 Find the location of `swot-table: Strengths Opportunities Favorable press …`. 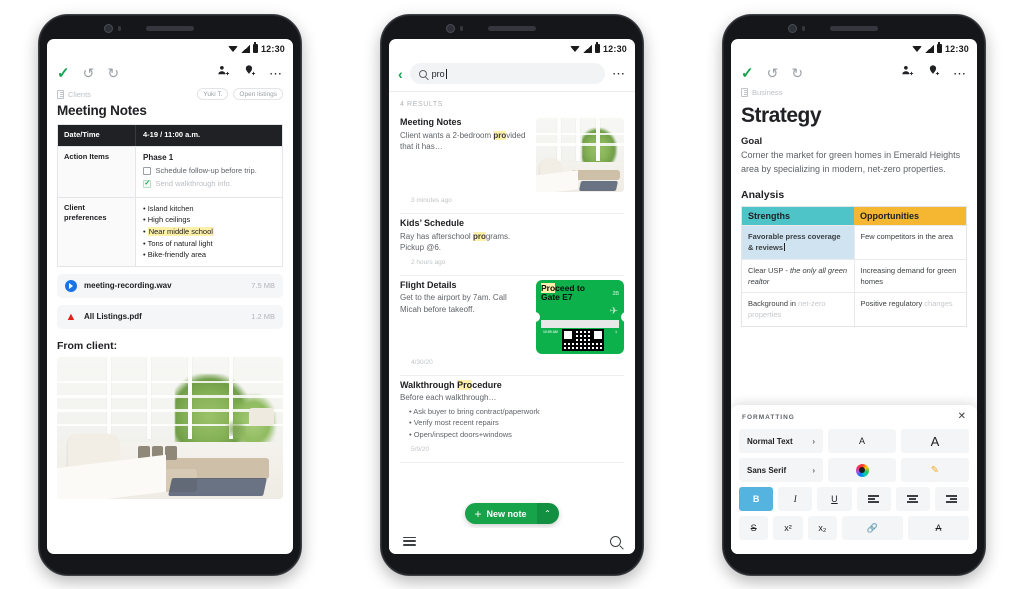

swot-table: Strengths Opportunities Favorable press … is located at coordinates (854, 266).